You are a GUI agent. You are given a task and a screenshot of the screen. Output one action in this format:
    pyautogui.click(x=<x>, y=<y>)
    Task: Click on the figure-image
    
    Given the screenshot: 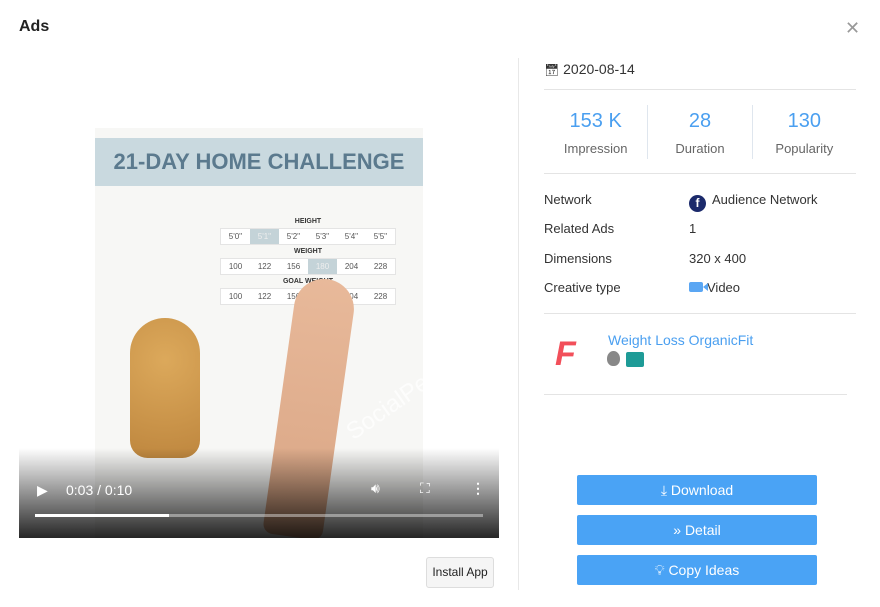 What is the action you would take?
    pyautogui.click(x=165, y=388)
    